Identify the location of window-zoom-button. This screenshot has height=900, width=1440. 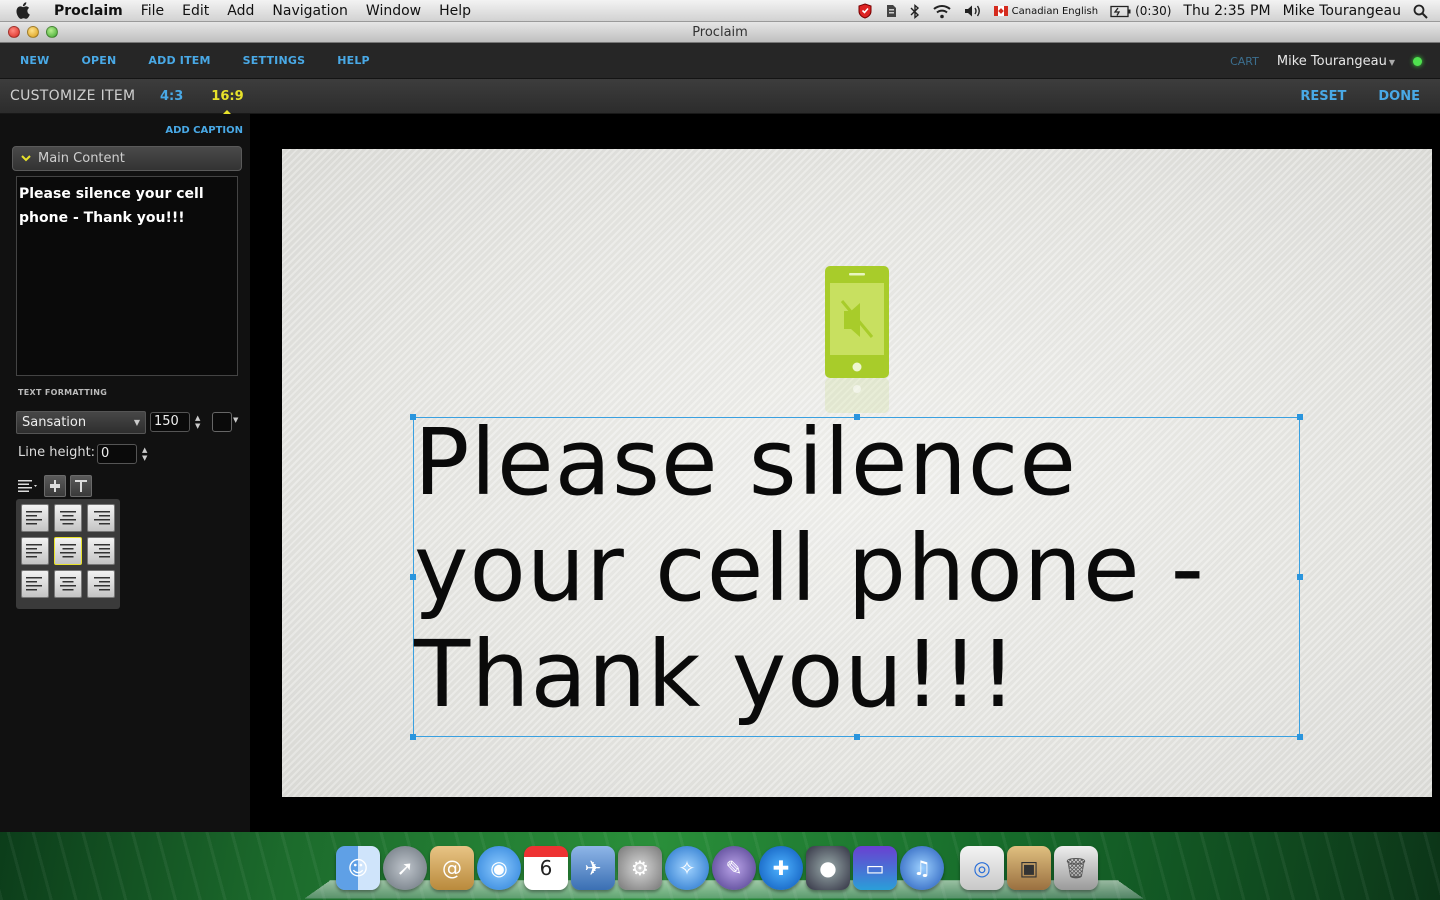
(52, 32).